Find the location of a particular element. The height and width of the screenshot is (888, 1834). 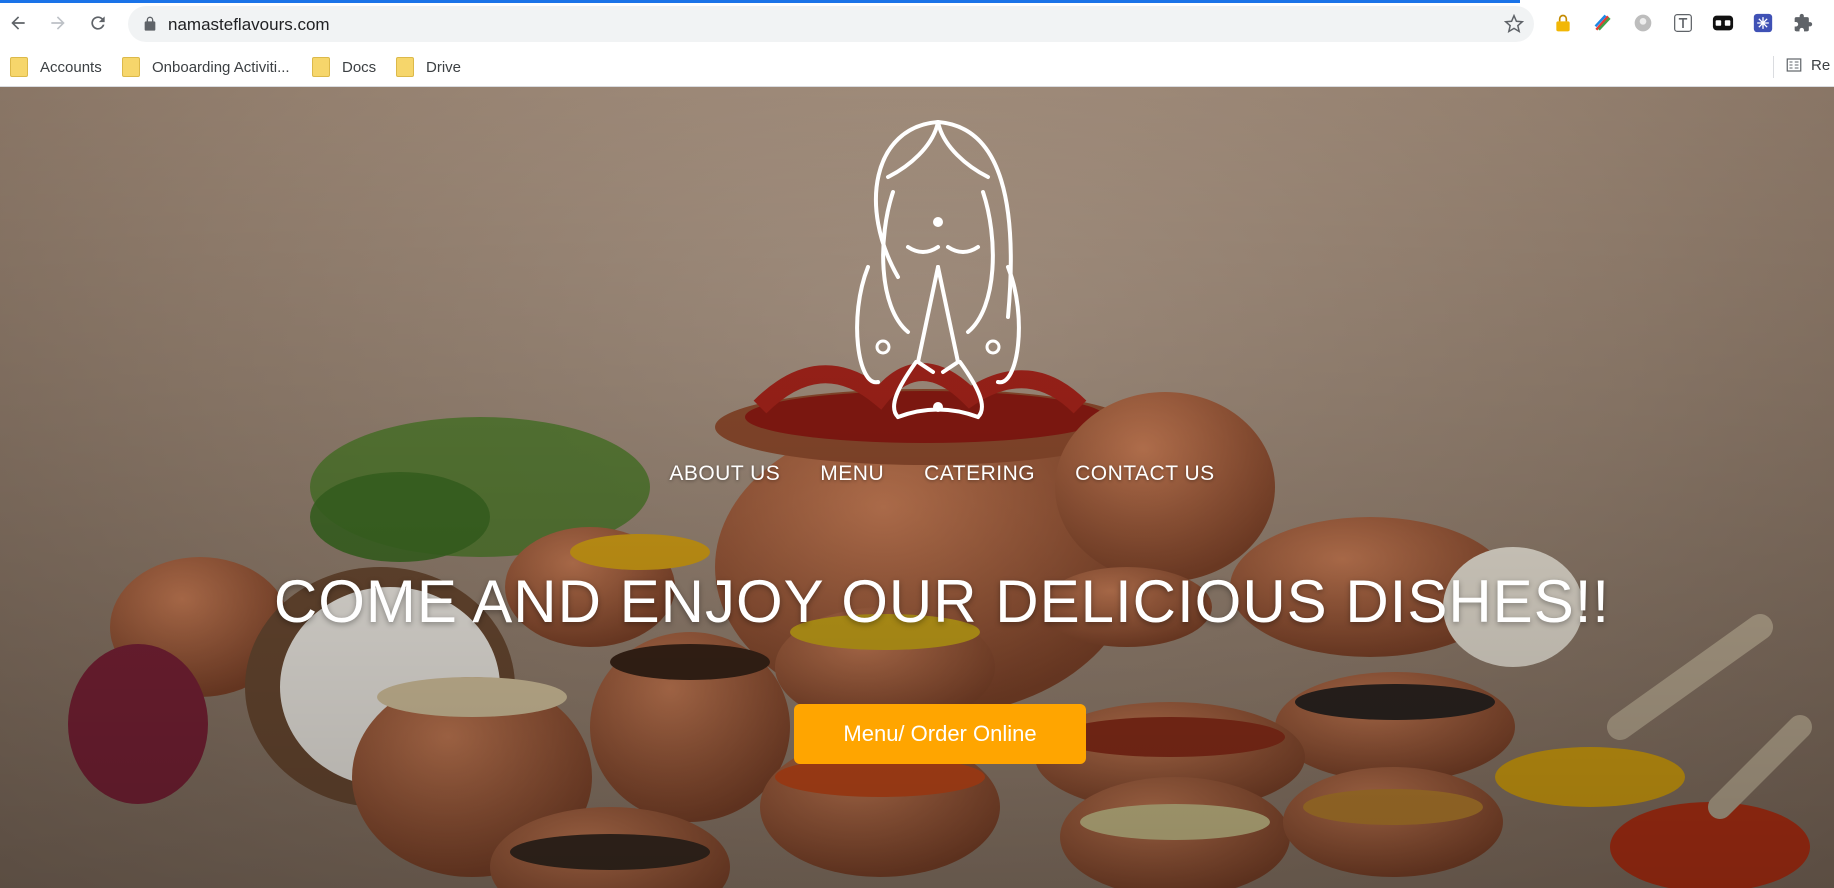

lock-icon is located at coordinates (150, 23).